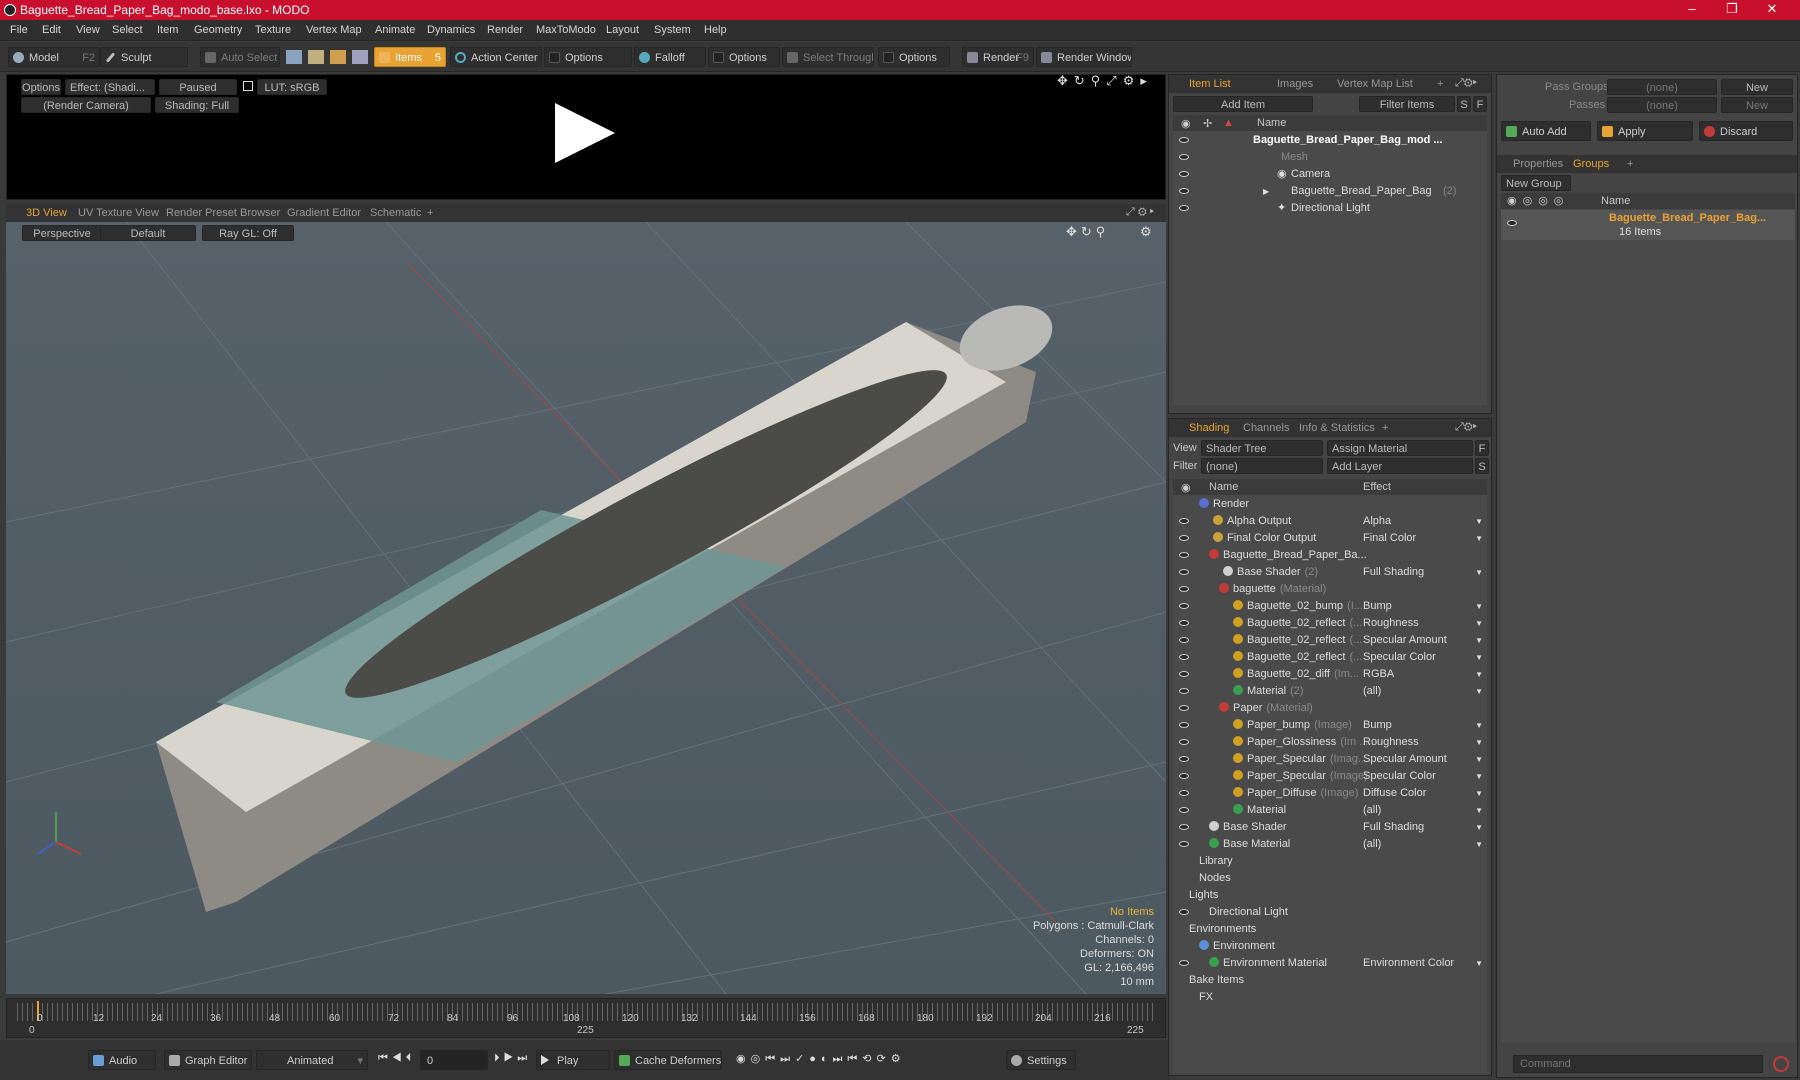  Describe the element at coordinates (1330, 674) in the screenshot. I see `shader-tree-row: Baguette_02_diff (Im... RGBA ▼` at that location.